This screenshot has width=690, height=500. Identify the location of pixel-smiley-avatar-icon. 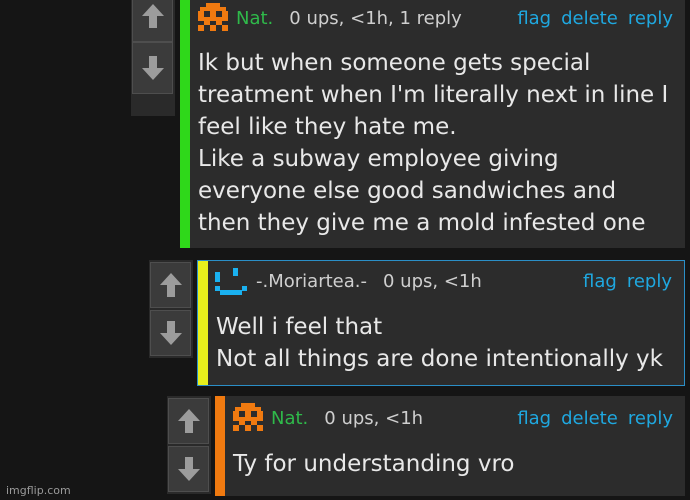
(232, 281).